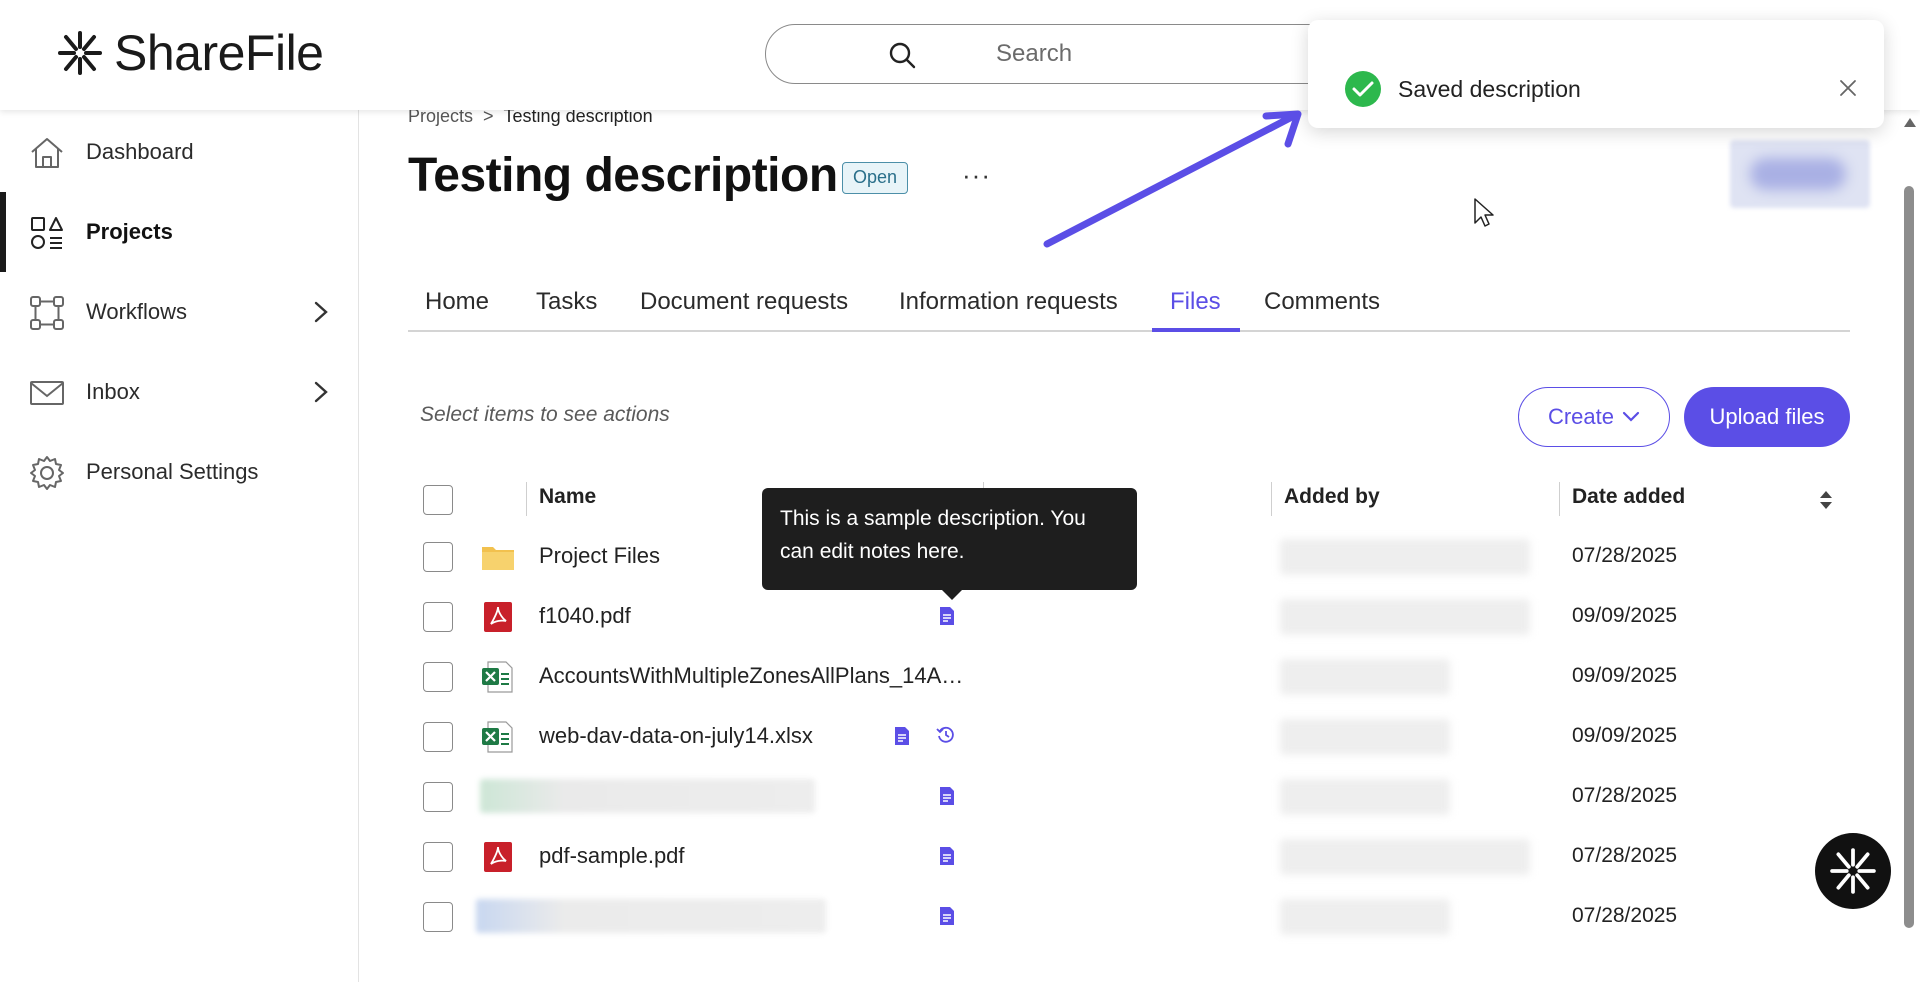  I want to click on table-row: pdf-sample.pdf 07/28/2025, so click(1129, 857).